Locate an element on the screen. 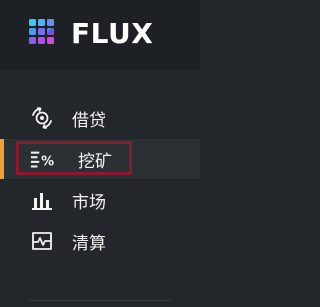  nav-item-label: 市场 is located at coordinates (89, 202).